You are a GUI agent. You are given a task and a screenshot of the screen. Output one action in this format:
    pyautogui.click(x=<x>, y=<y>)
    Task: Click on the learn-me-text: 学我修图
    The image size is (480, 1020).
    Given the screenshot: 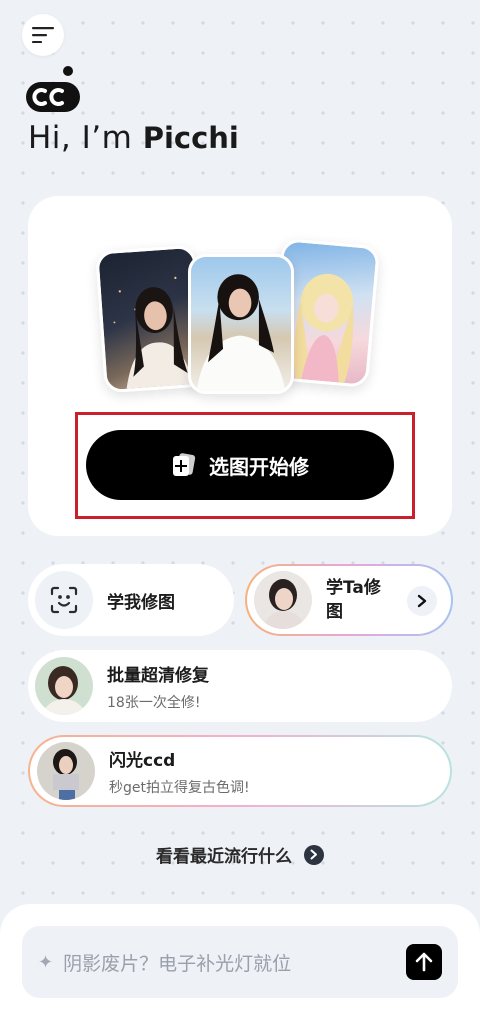 What is the action you would take?
    pyautogui.click(x=141, y=600)
    